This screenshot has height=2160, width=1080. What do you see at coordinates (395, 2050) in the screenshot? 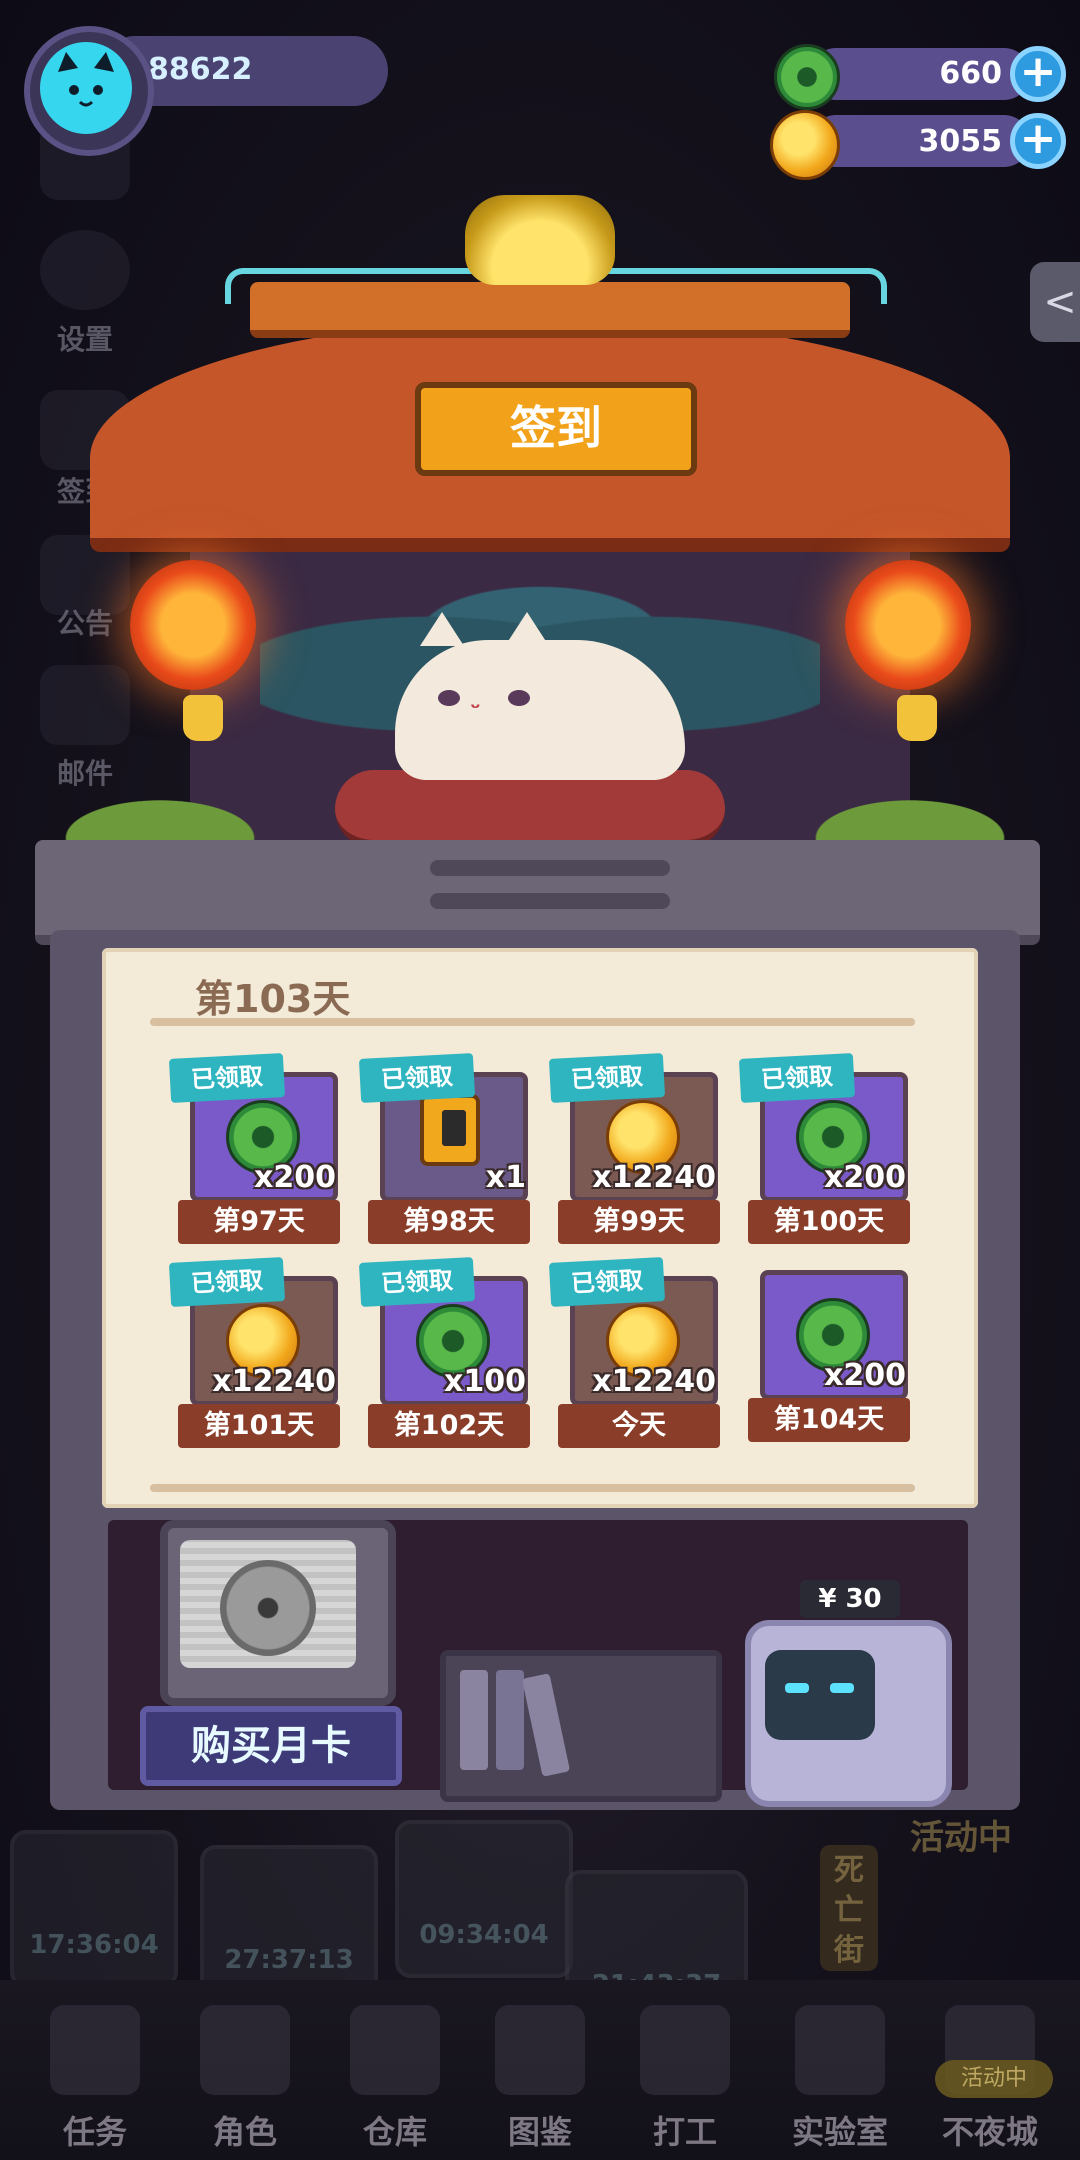
I see `chest-icon` at bounding box center [395, 2050].